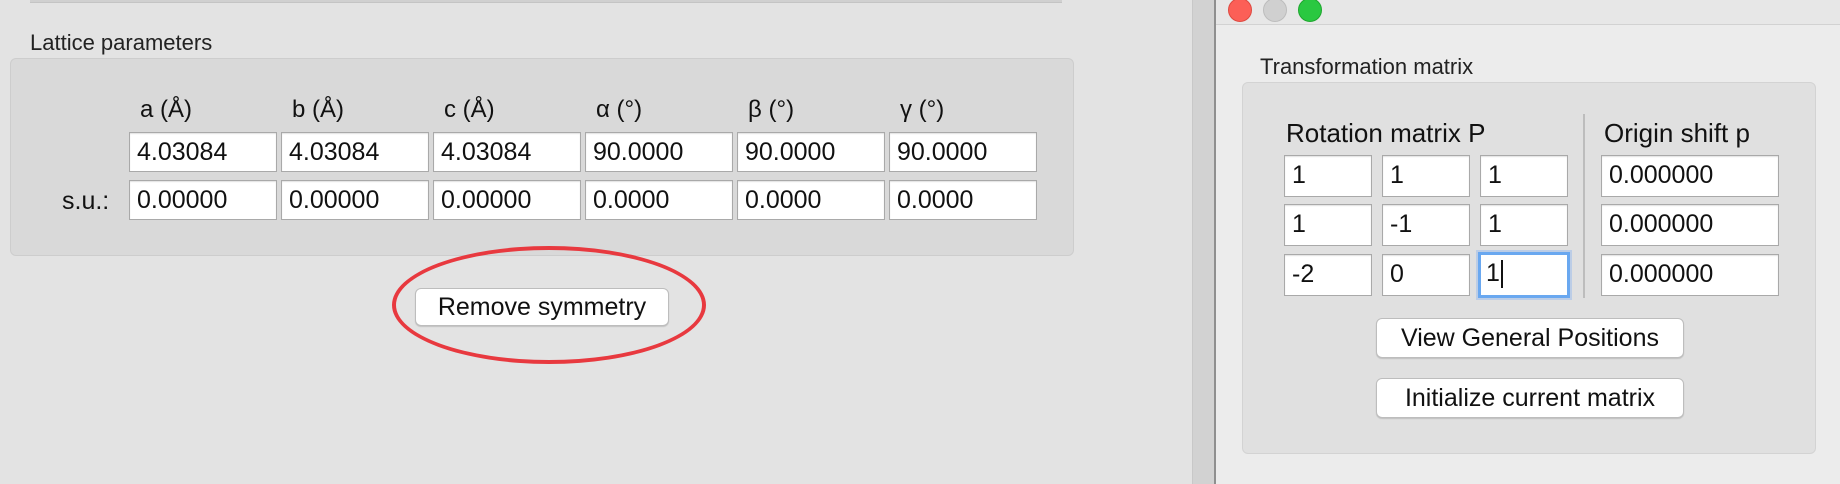 The height and width of the screenshot is (484, 1840). Describe the element at coordinates (1328, 176) in the screenshot. I see `rotation-p11-field: 1` at that location.